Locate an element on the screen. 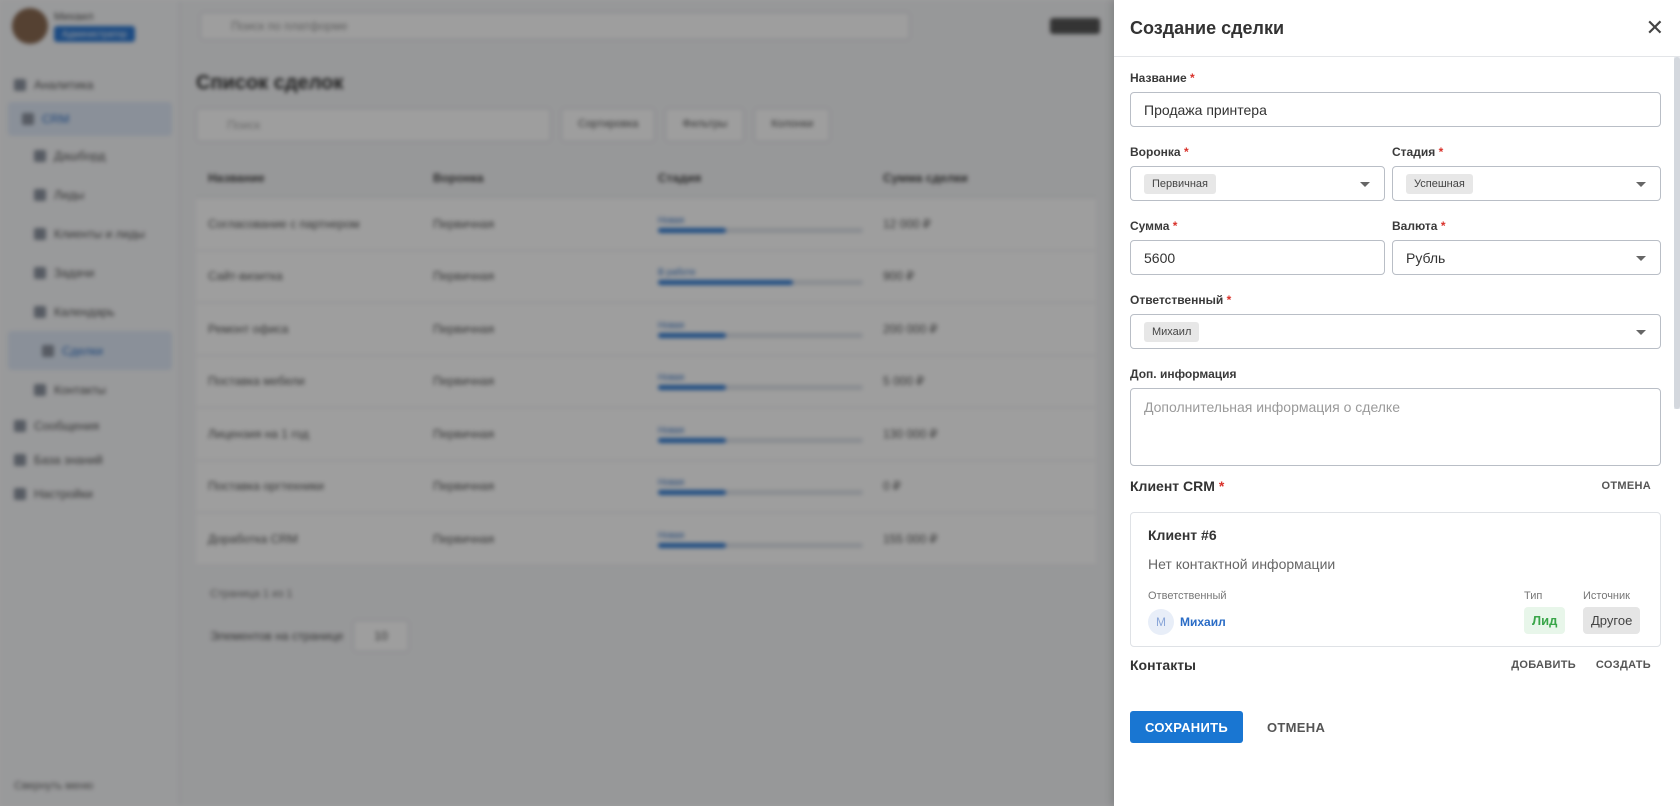 The height and width of the screenshot is (806, 1680). responsible-label: Ответственный * is located at coordinates (1181, 300).